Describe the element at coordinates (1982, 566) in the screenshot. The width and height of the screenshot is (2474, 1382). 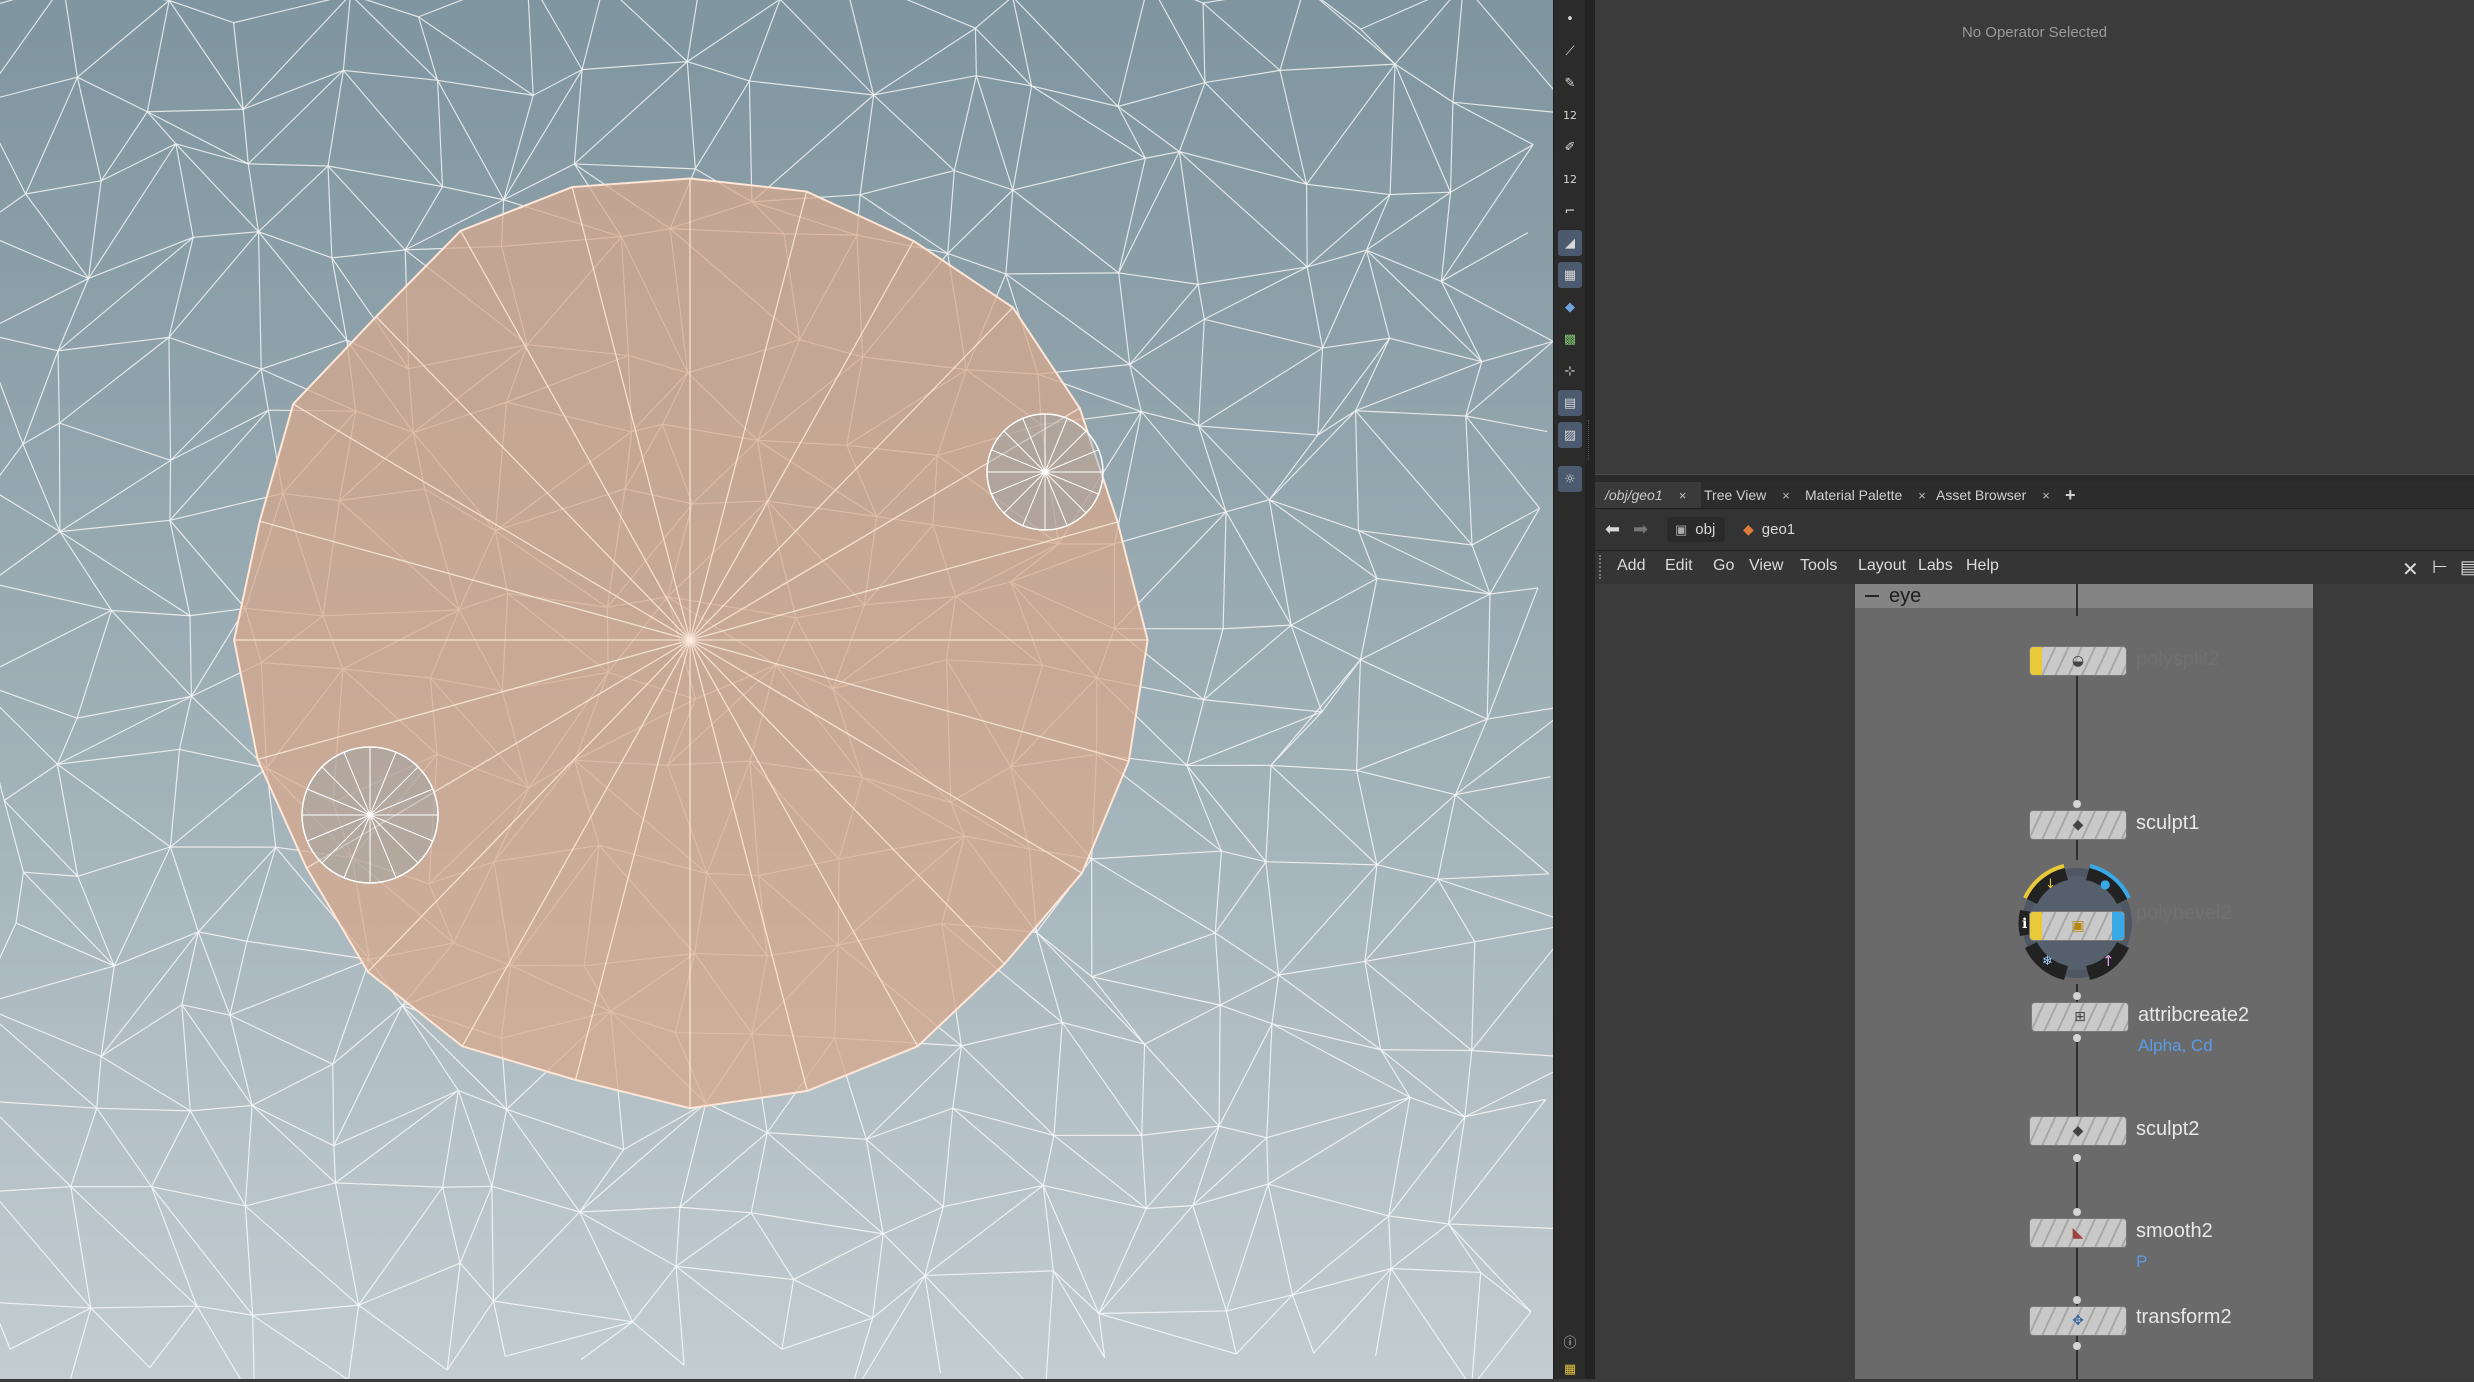
I see `menu-help: Help` at that location.